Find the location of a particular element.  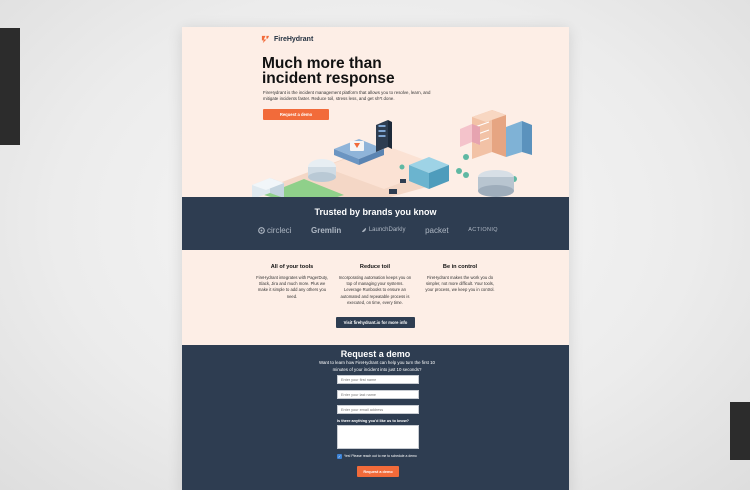

firehydrant-logo-icon is located at coordinates (265, 39).